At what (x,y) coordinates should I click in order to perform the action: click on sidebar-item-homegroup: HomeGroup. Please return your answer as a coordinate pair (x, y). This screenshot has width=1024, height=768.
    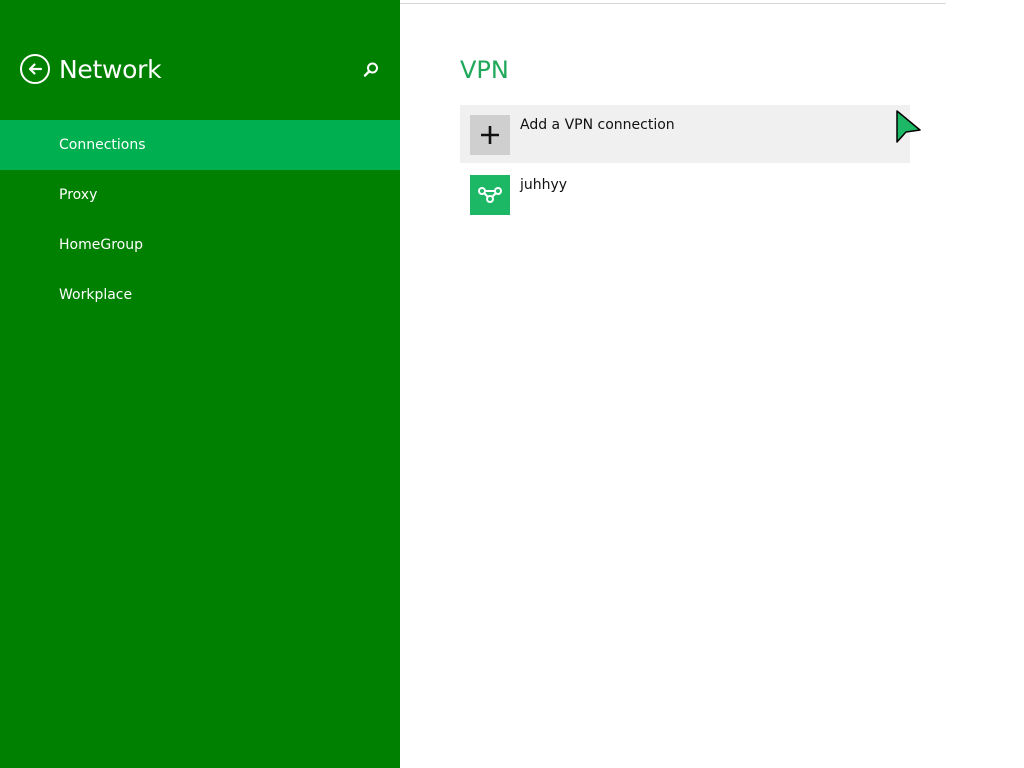
    Looking at the image, I should click on (200, 245).